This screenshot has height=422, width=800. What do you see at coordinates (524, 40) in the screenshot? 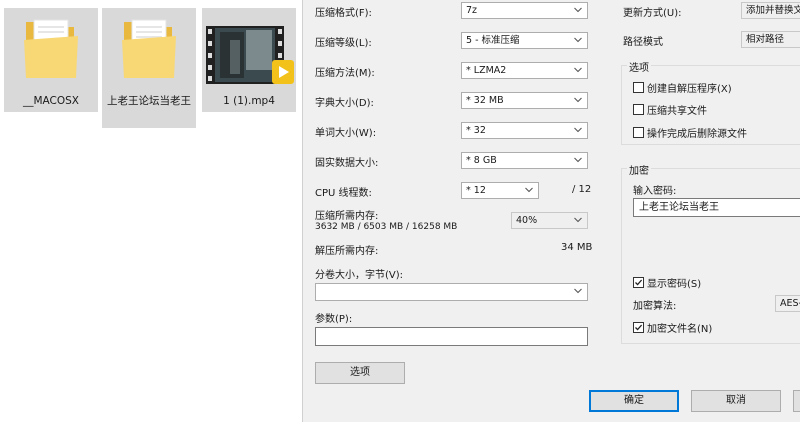
I see `level-select: 5 - 标准压缩` at bounding box center [524, 40].